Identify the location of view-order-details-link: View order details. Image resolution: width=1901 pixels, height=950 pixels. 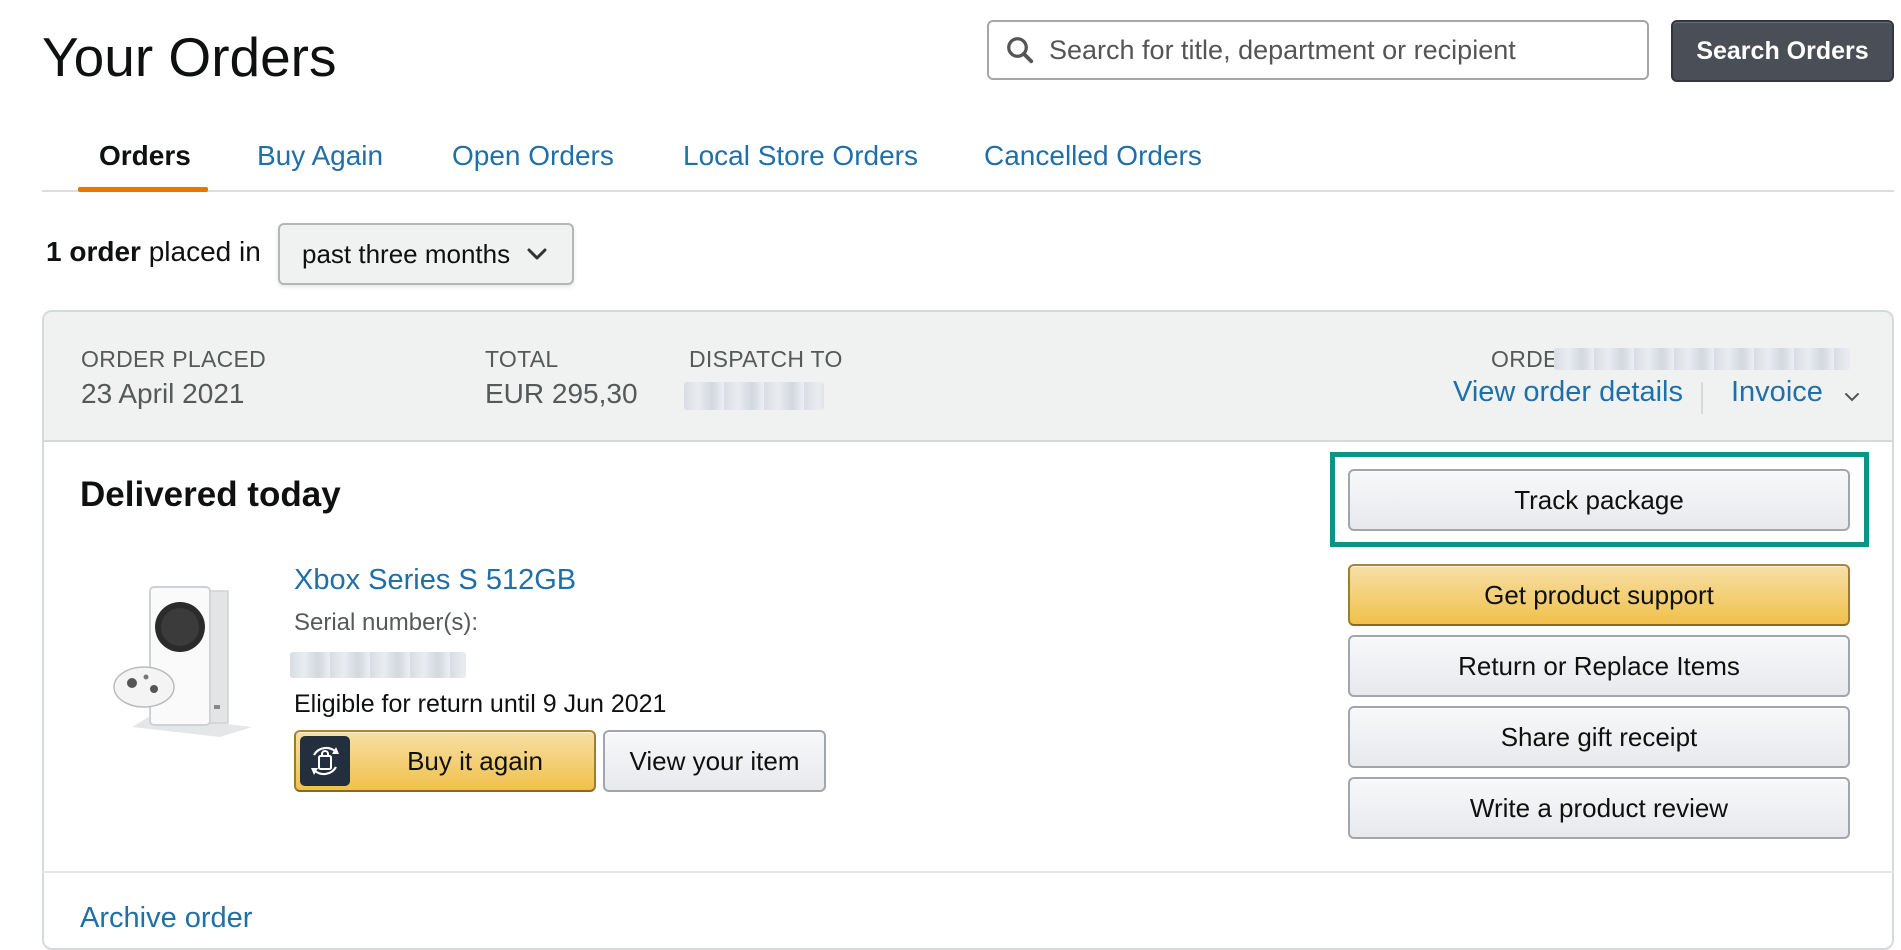
(1568, 392).